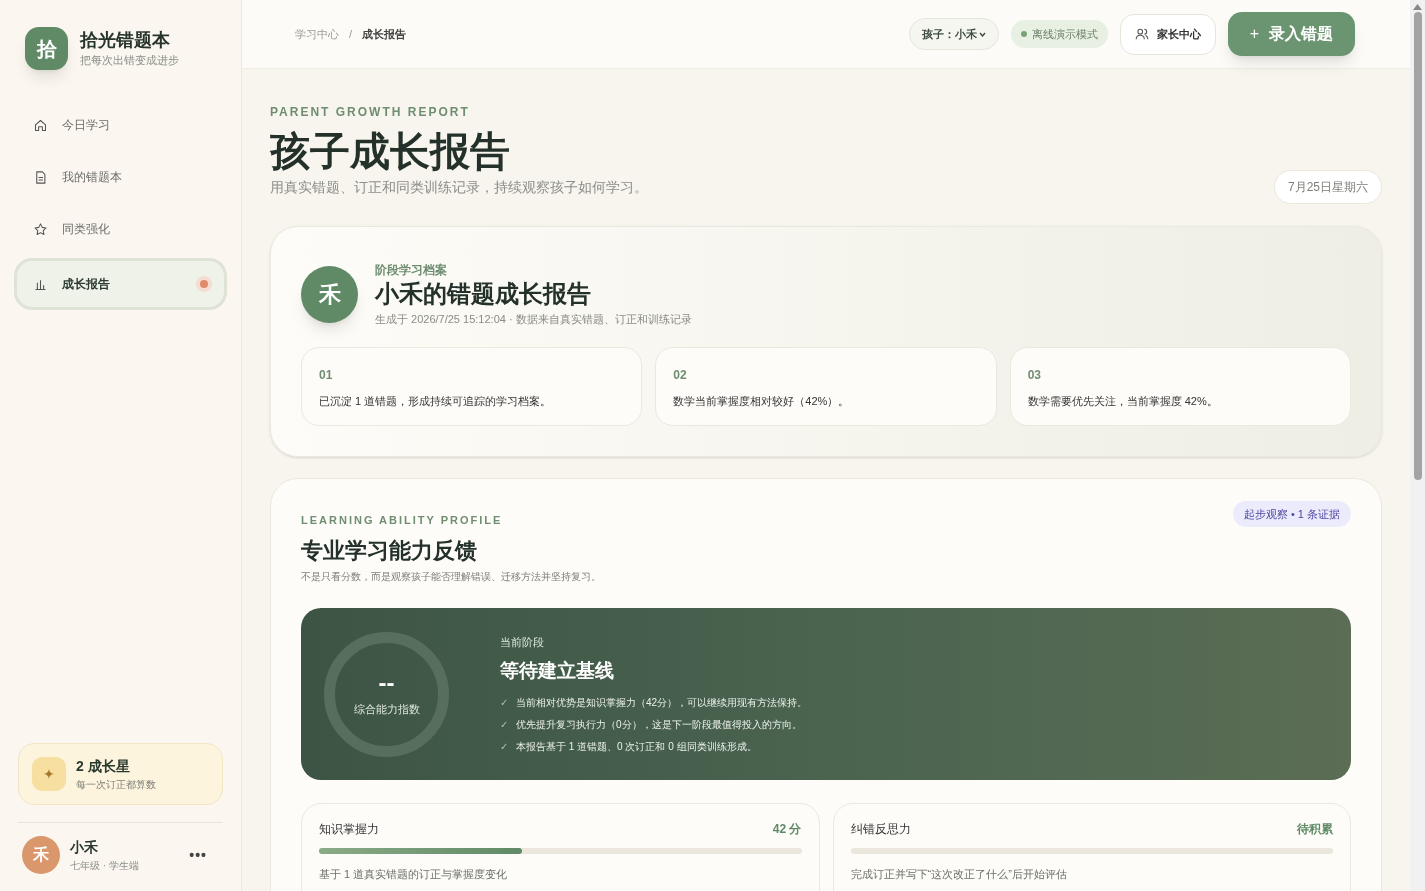  I want to click on star-icon, so click(40, 229).